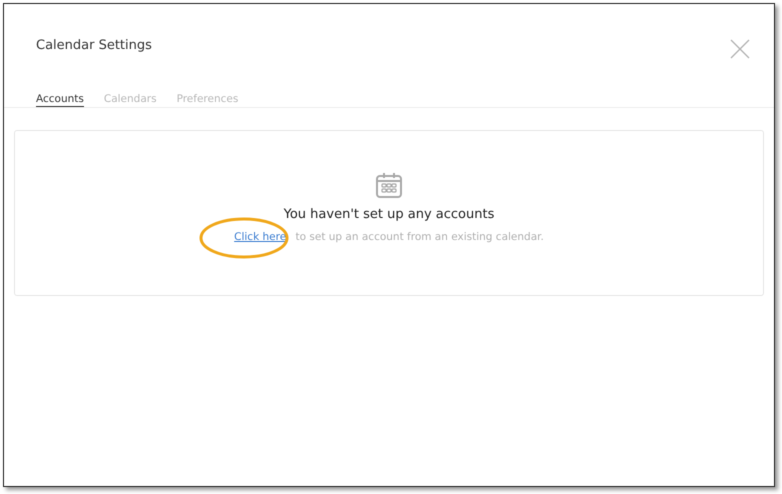  What do you see at coordinates (260, 237) in the screenshot?
I see `click-here-link: Click here` at bounding box center [260, 237].